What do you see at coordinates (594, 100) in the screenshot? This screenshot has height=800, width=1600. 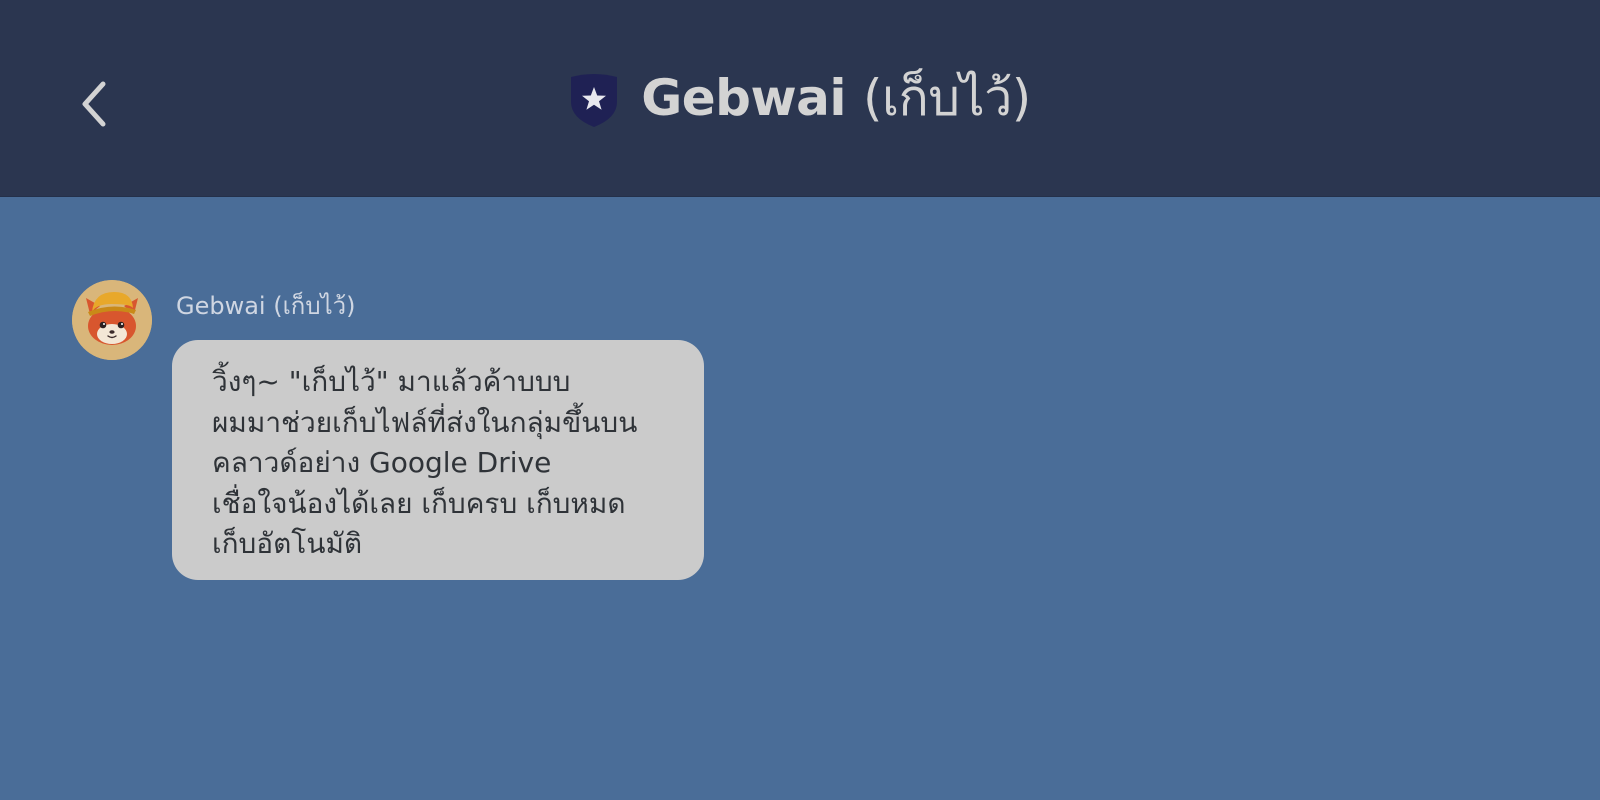 I see `shield-star-icon` at bounding box center [594, 100].